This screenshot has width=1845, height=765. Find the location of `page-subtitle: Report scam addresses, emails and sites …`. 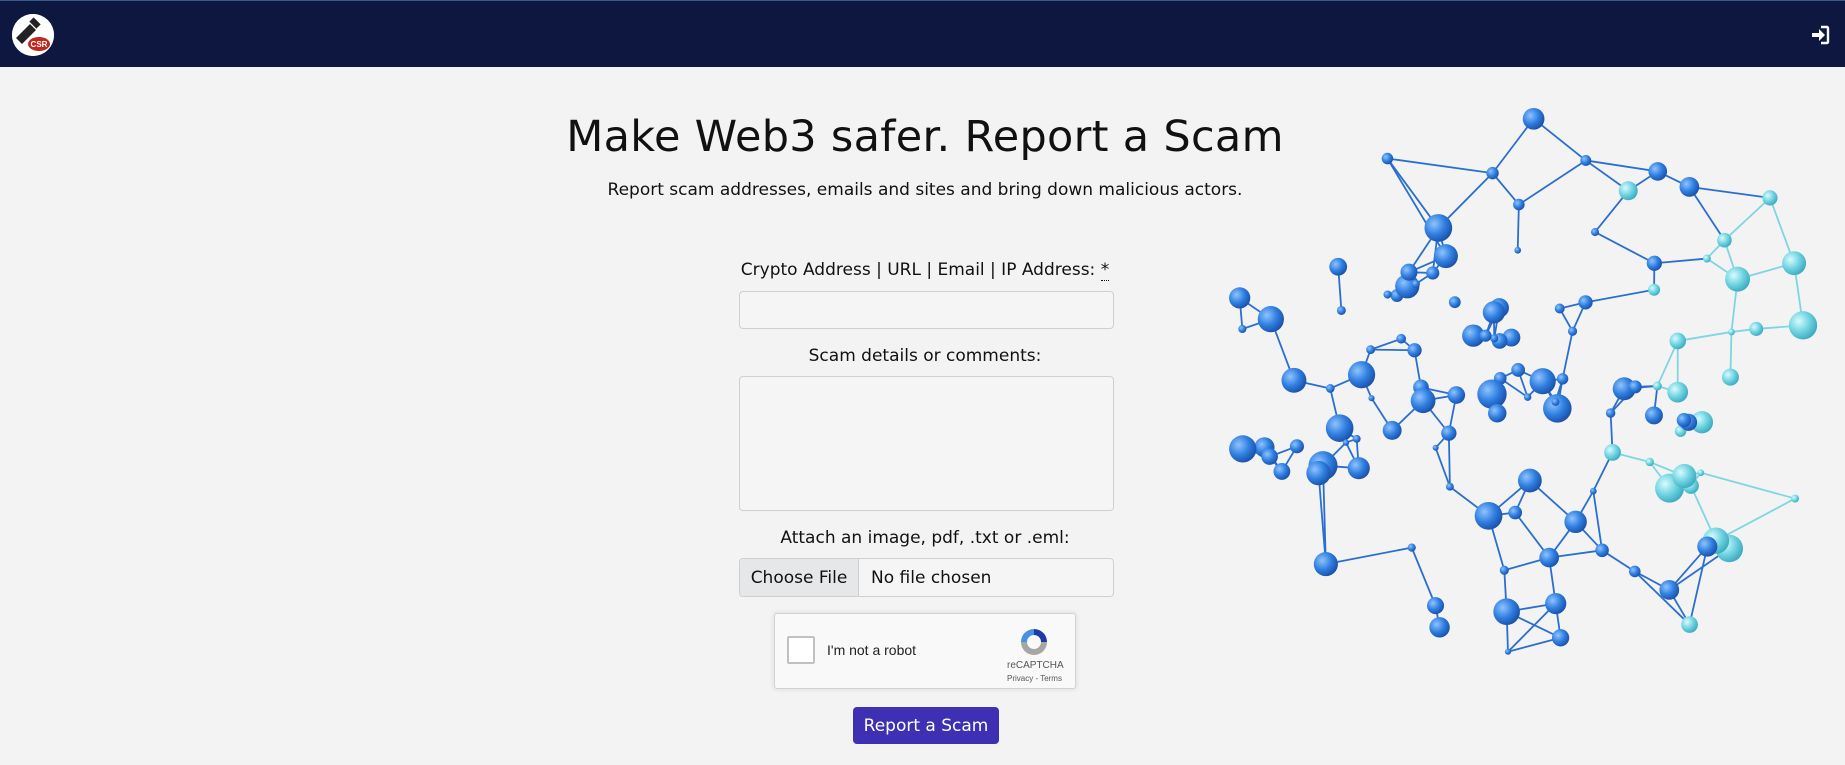

page-subtitle: Report scam addresses, emails and sites … is located at coordinates (925, 190).